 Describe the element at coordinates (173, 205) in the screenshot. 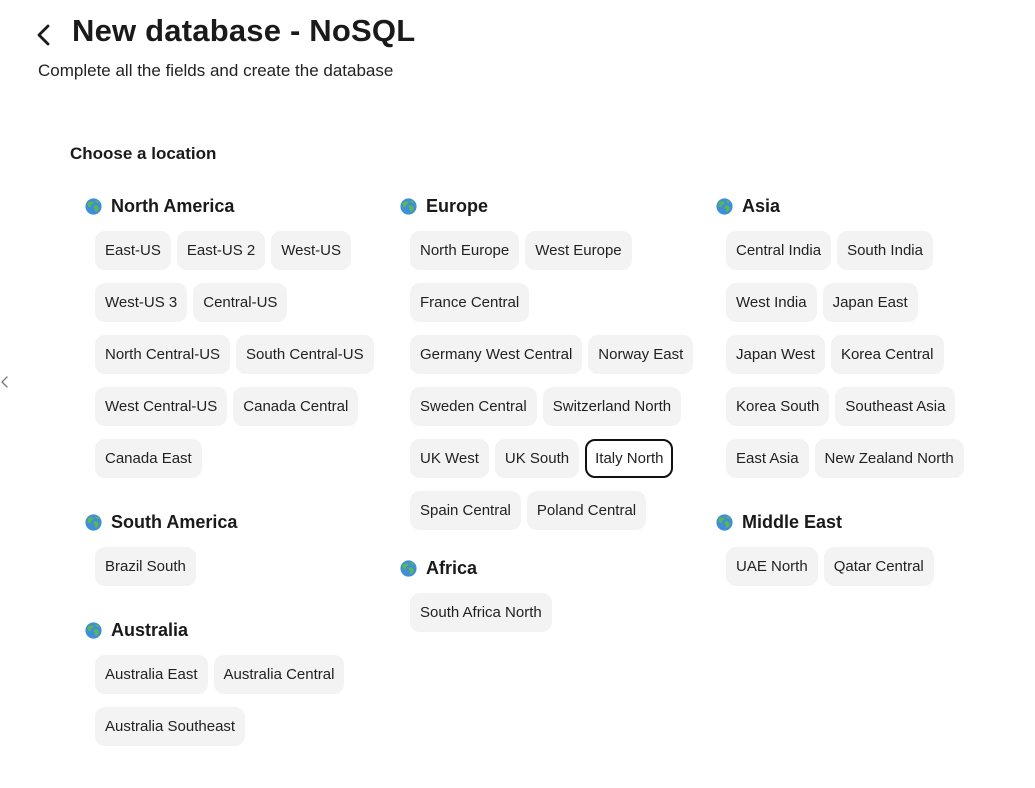

I see `region-title: North America` at that location.